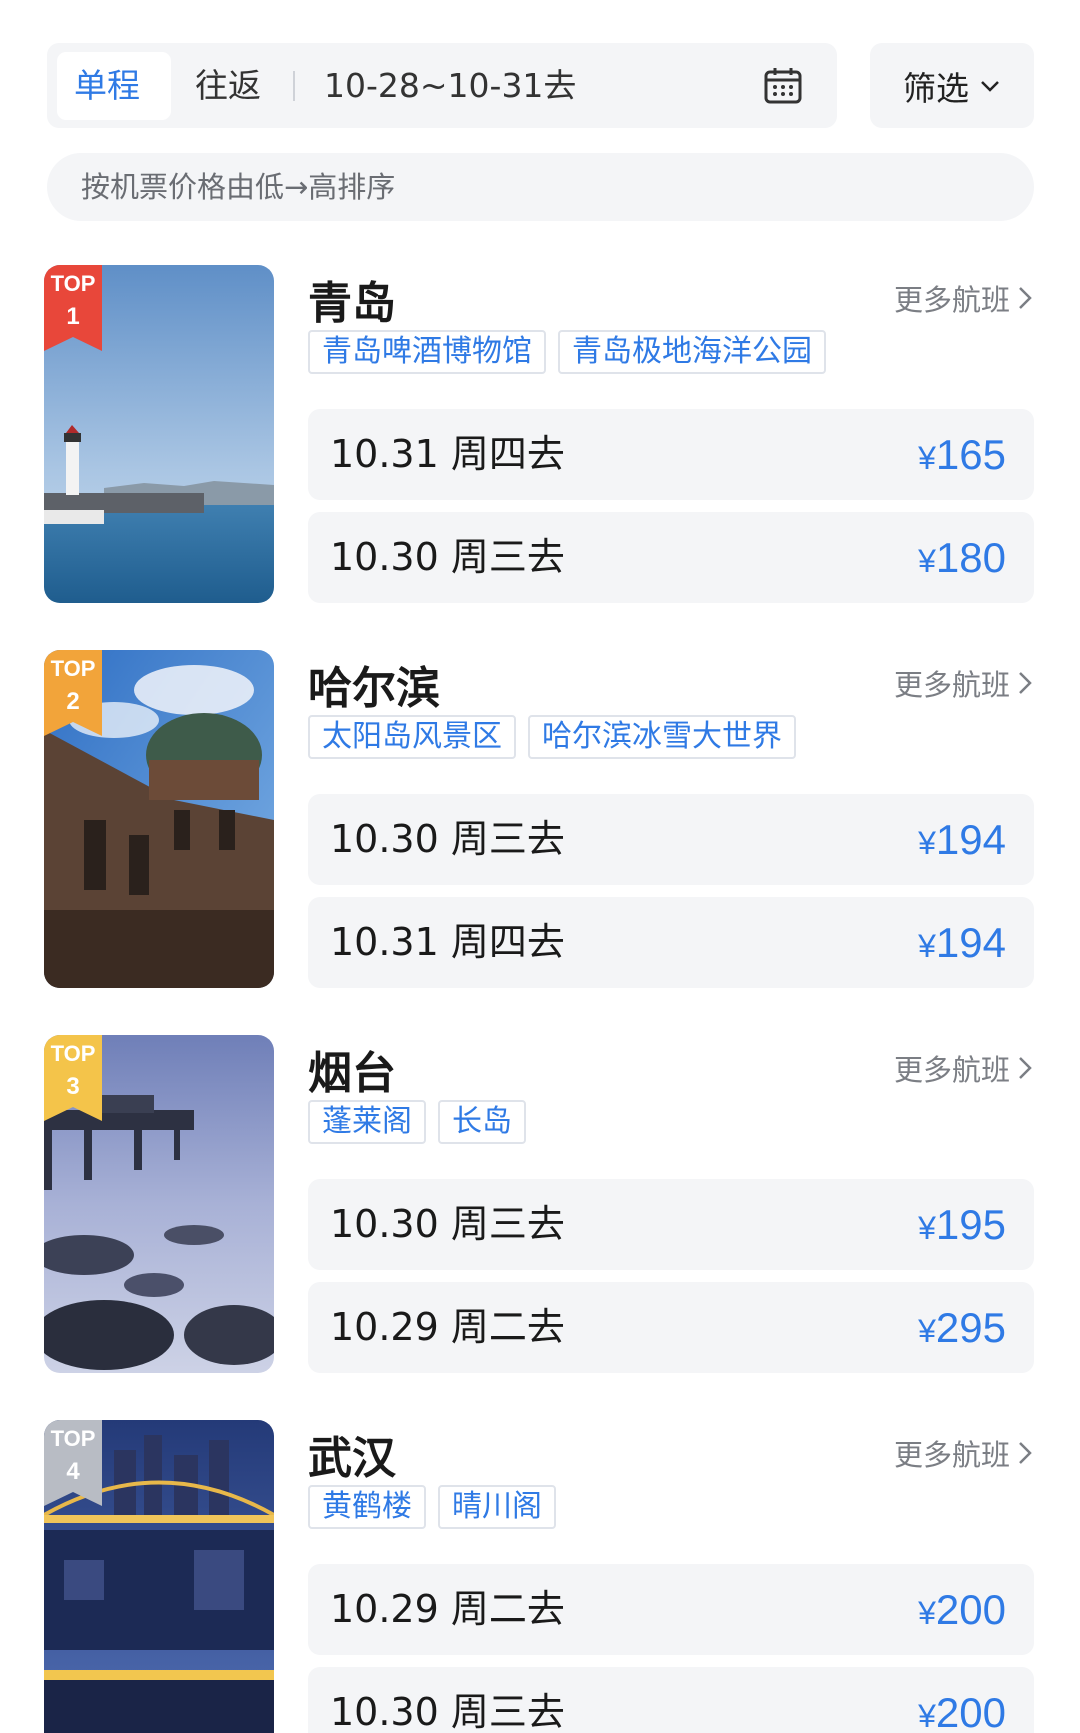 The image size is (1080, 1733). What do you see at coordinates (450, 85) in the screenshot?
I see `date-range: 10-28~10-31去` at bounding box center [450, 85].